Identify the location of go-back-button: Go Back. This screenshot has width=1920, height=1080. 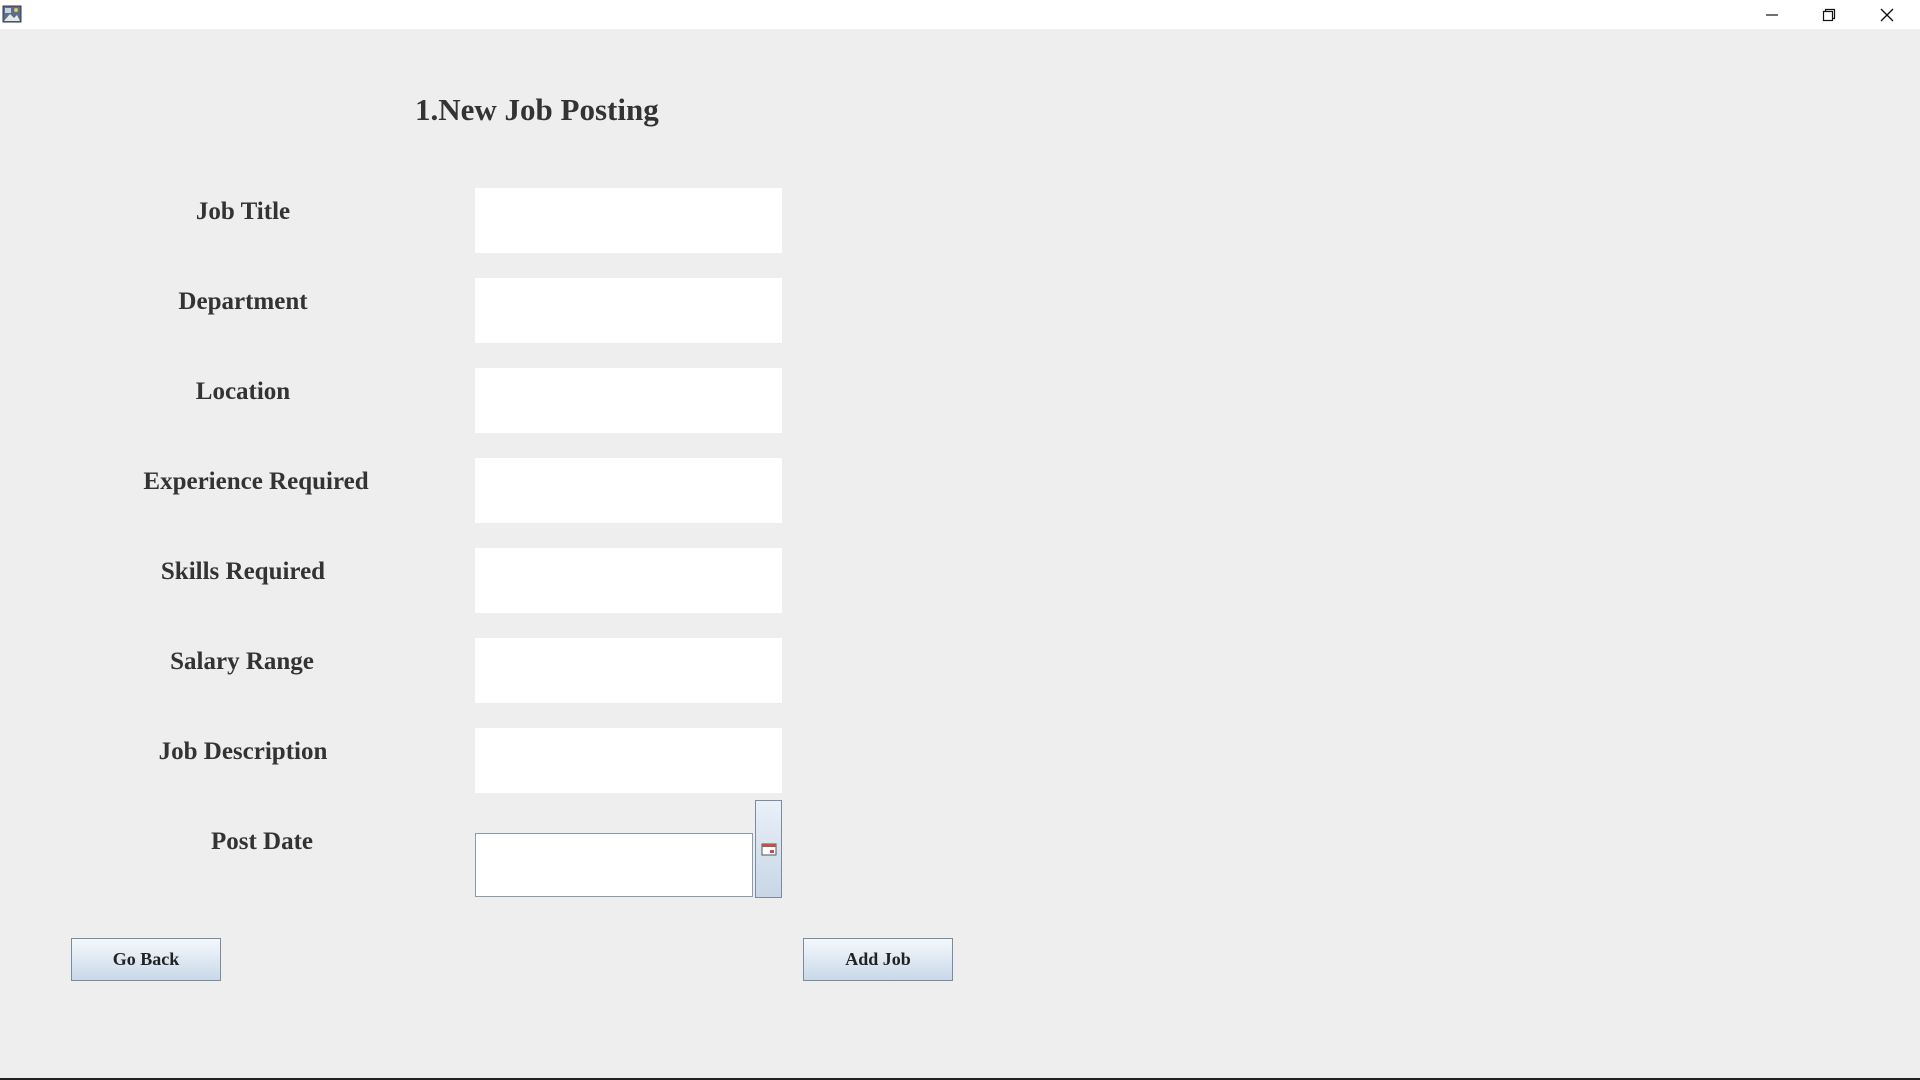
(146, 959).